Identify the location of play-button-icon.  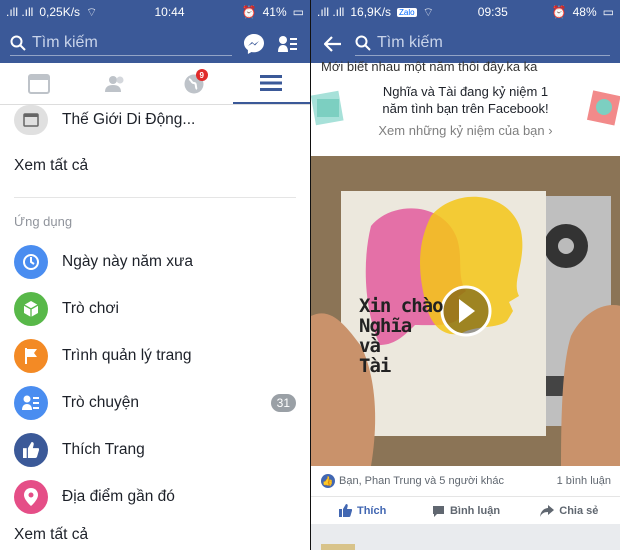
(466, 311).